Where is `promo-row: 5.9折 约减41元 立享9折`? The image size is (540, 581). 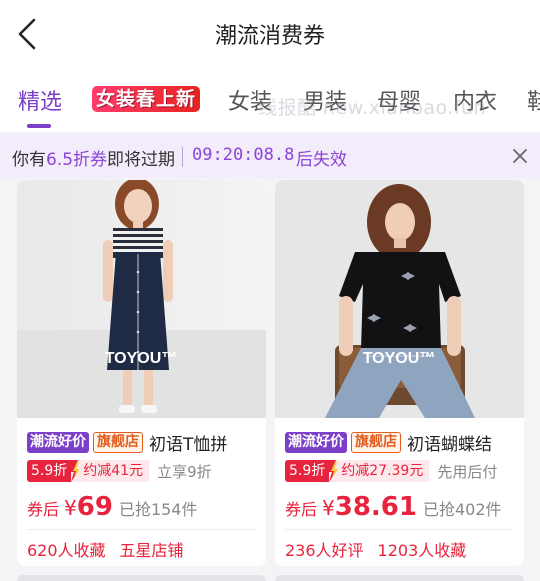
promo-row: 5.9折 约减41元 立享9折 is located at coordinates (119, 471).